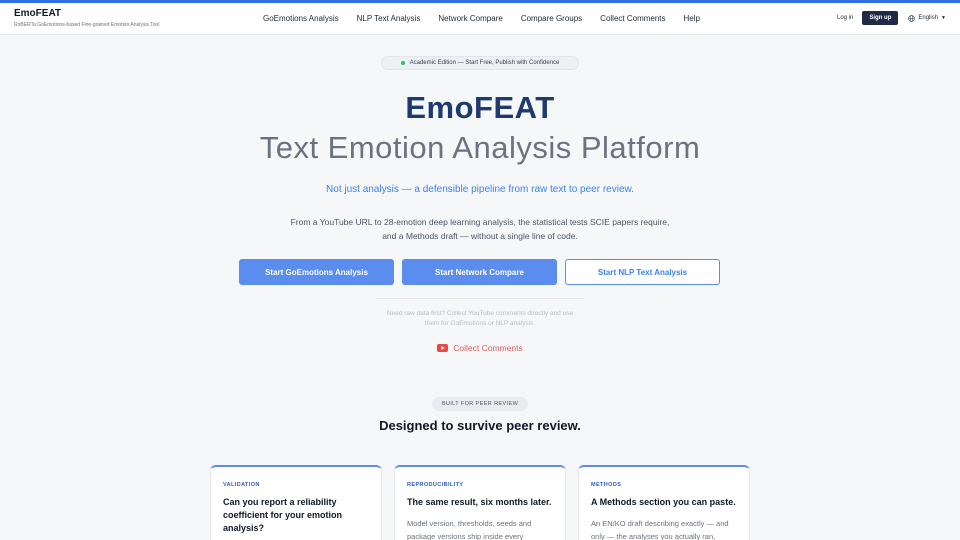 The image size is (960, 540). Describe the element at coordinates (943, 18) in the screenshot. I see `chevron-down-icon: ▼` at that location.